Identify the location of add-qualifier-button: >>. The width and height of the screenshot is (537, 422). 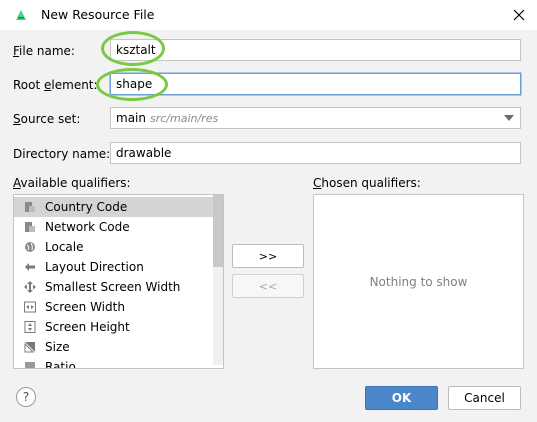
(268, 256).